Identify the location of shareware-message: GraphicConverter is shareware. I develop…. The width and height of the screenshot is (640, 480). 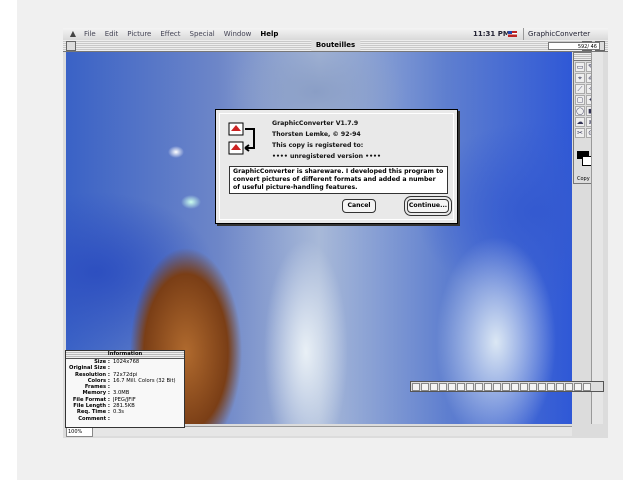
(338, 180).